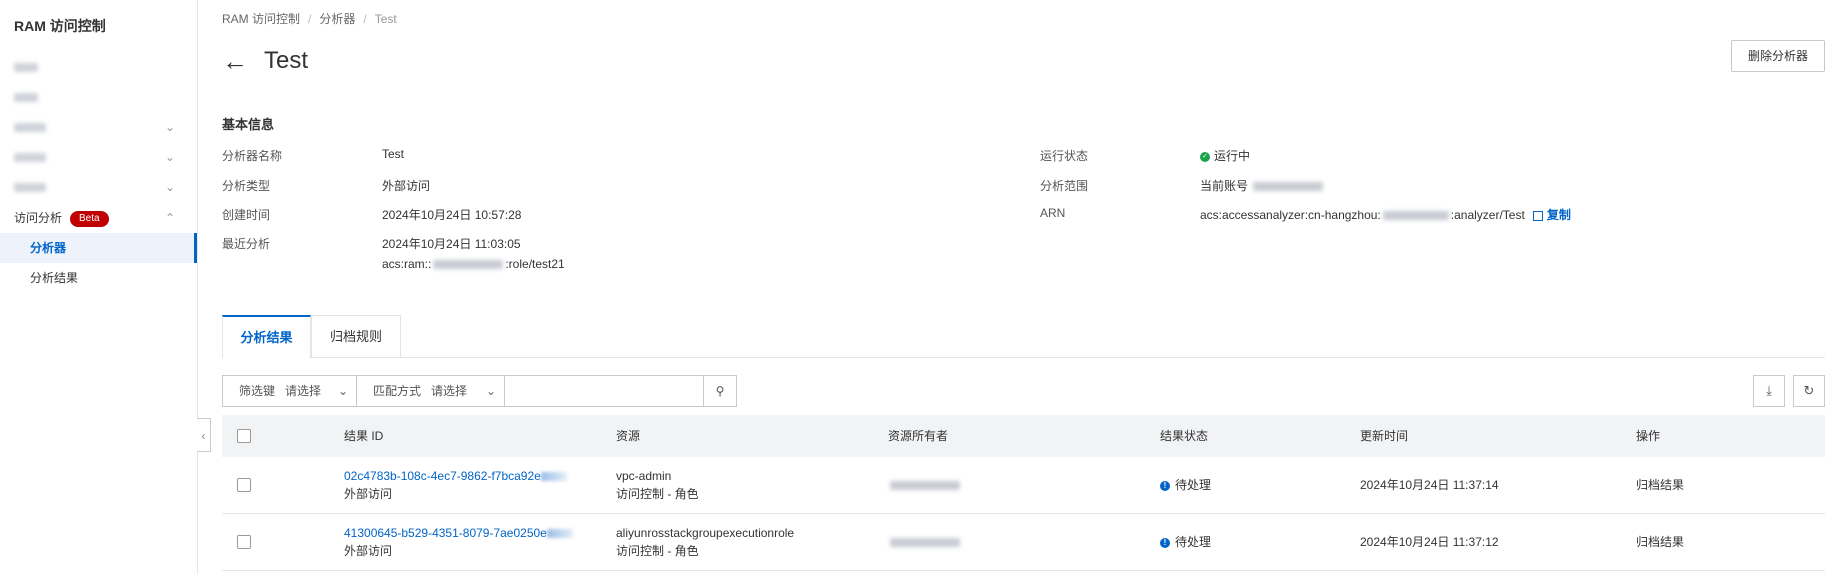 The width and height of the screenshot is (1843, 574). Describe the element at coordinates (252, 156) in the screenshot. I see `analyzer-name-label: 分析器名称` at that location.